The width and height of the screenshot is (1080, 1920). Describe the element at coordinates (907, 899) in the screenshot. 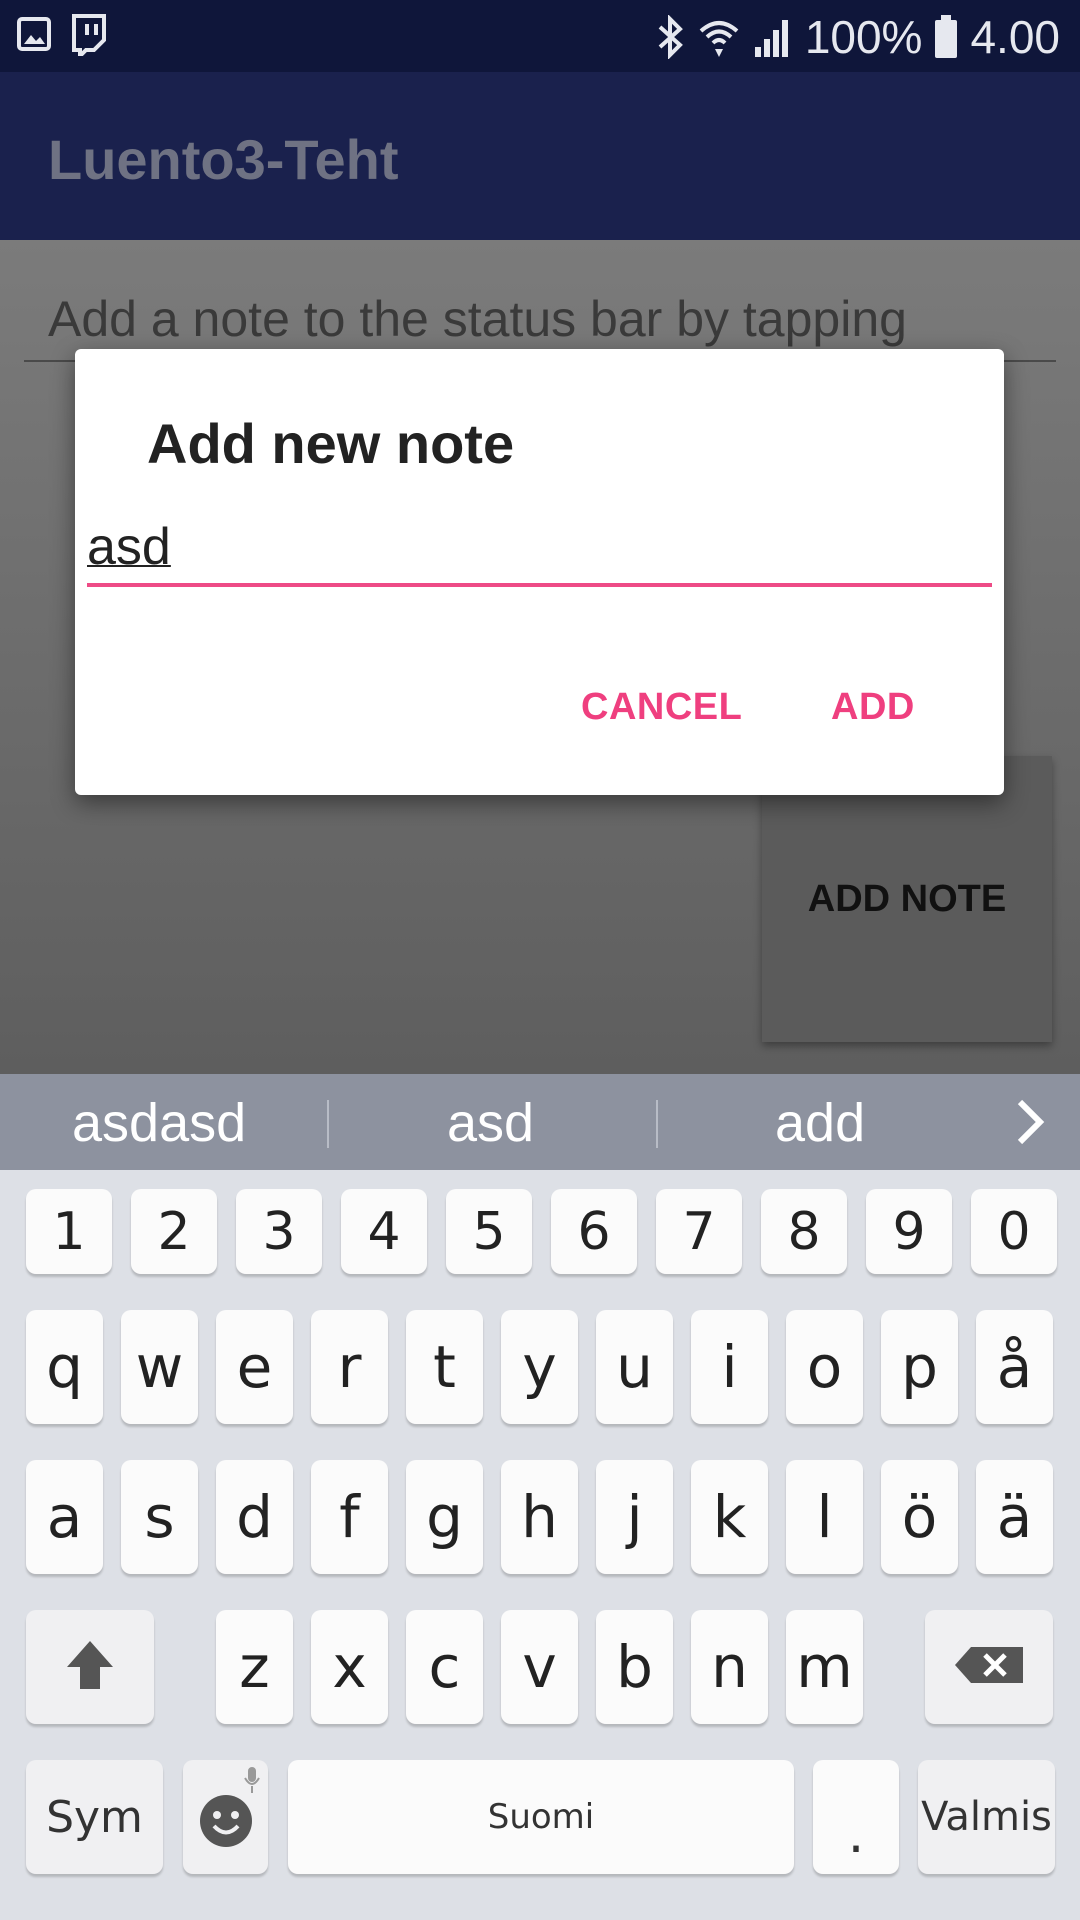

I see `add-note-button: ADD NOTE` at that location.